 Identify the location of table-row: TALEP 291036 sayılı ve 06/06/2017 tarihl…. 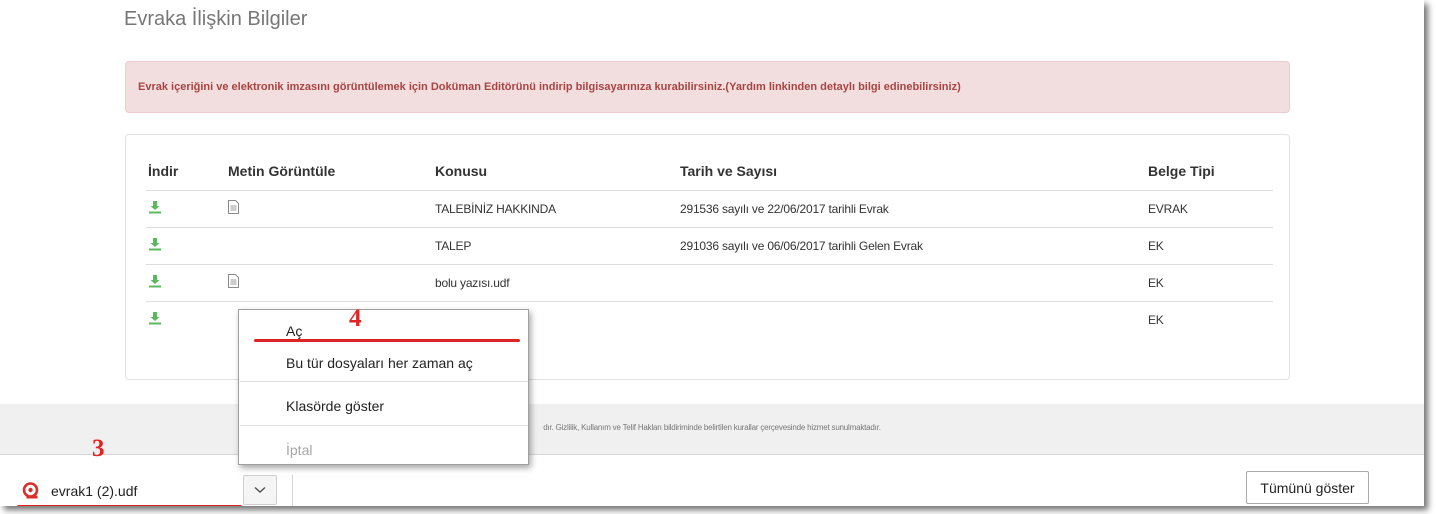
(709, 246).